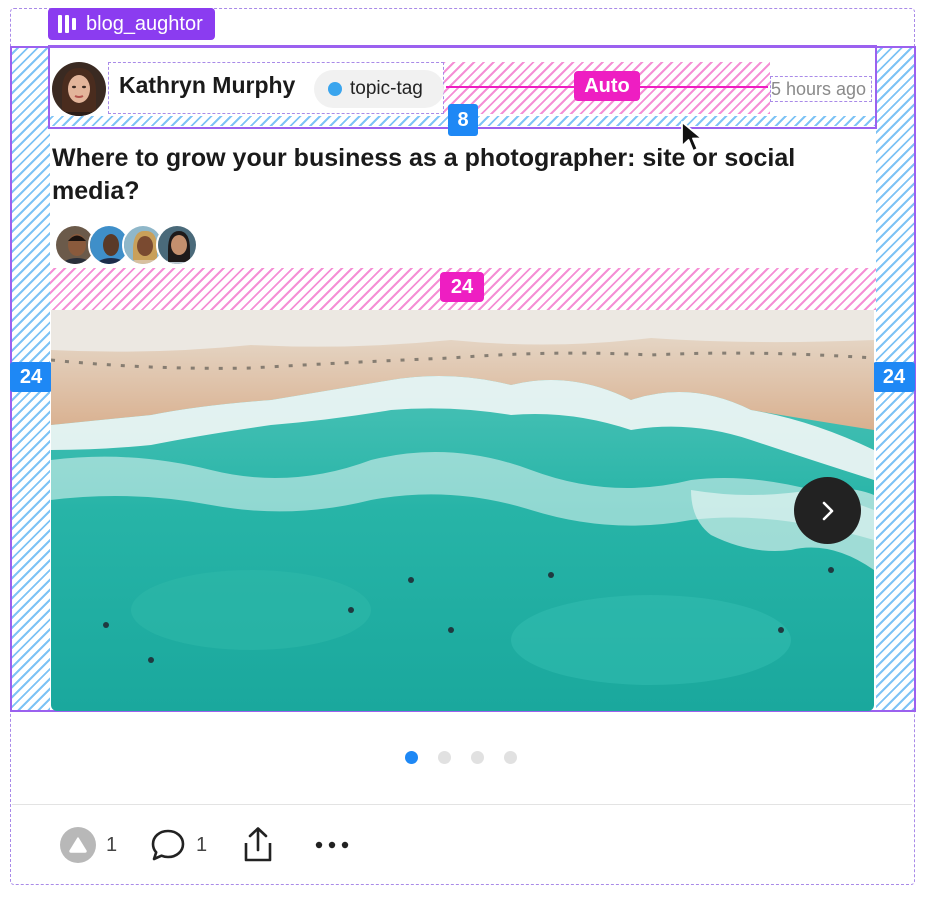 The height and width of the screenshot is (898, 936). What do you see at coordinates (695, 140) in the screenshot?
I see `mouse-cursor-icon` at bounding box center [695, 140].